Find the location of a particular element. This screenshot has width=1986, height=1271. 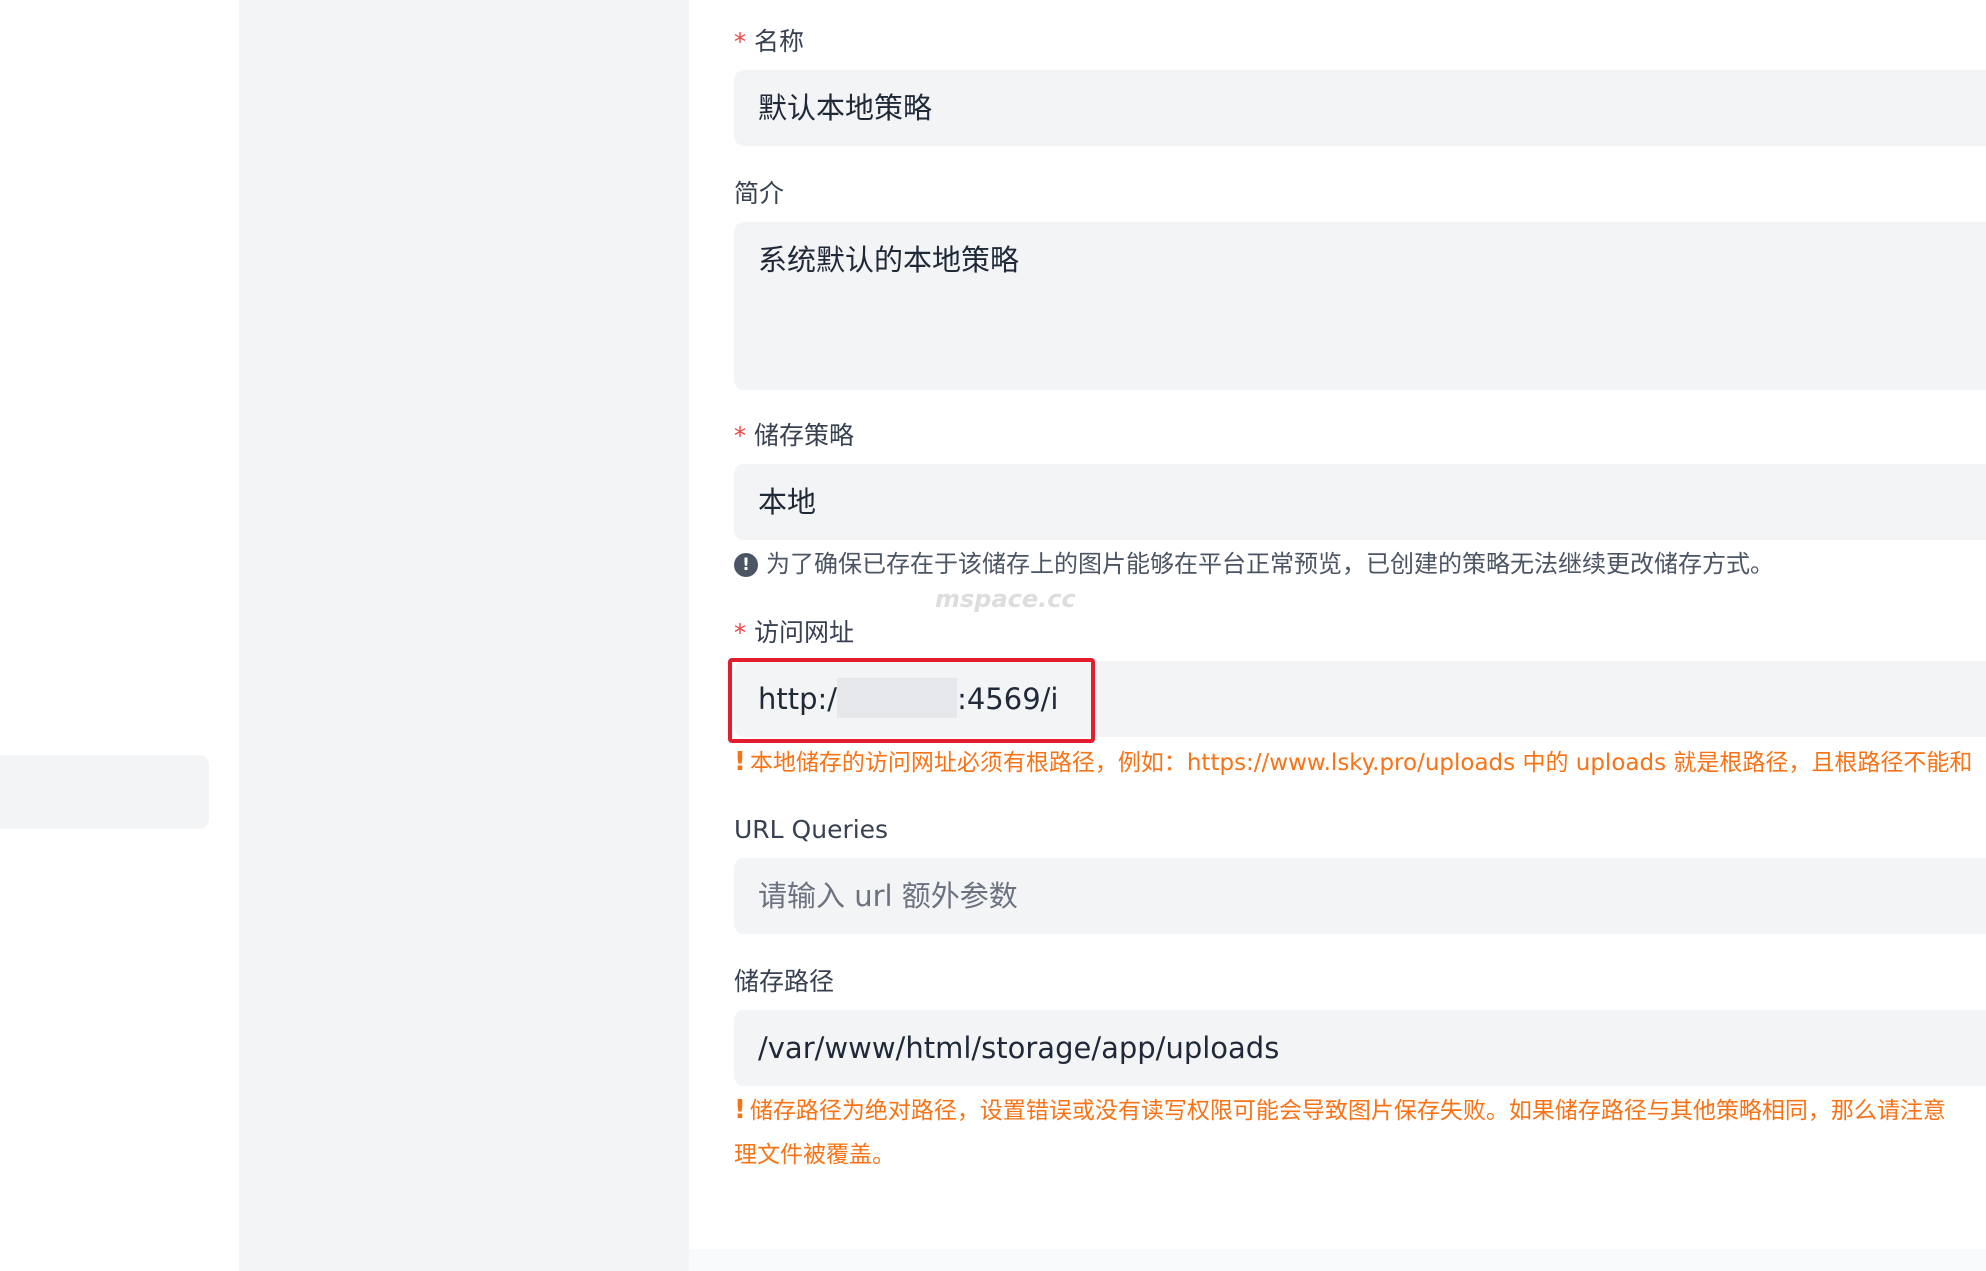

url-queries-label-text: URL Queries is located at coordinates (811, 829).